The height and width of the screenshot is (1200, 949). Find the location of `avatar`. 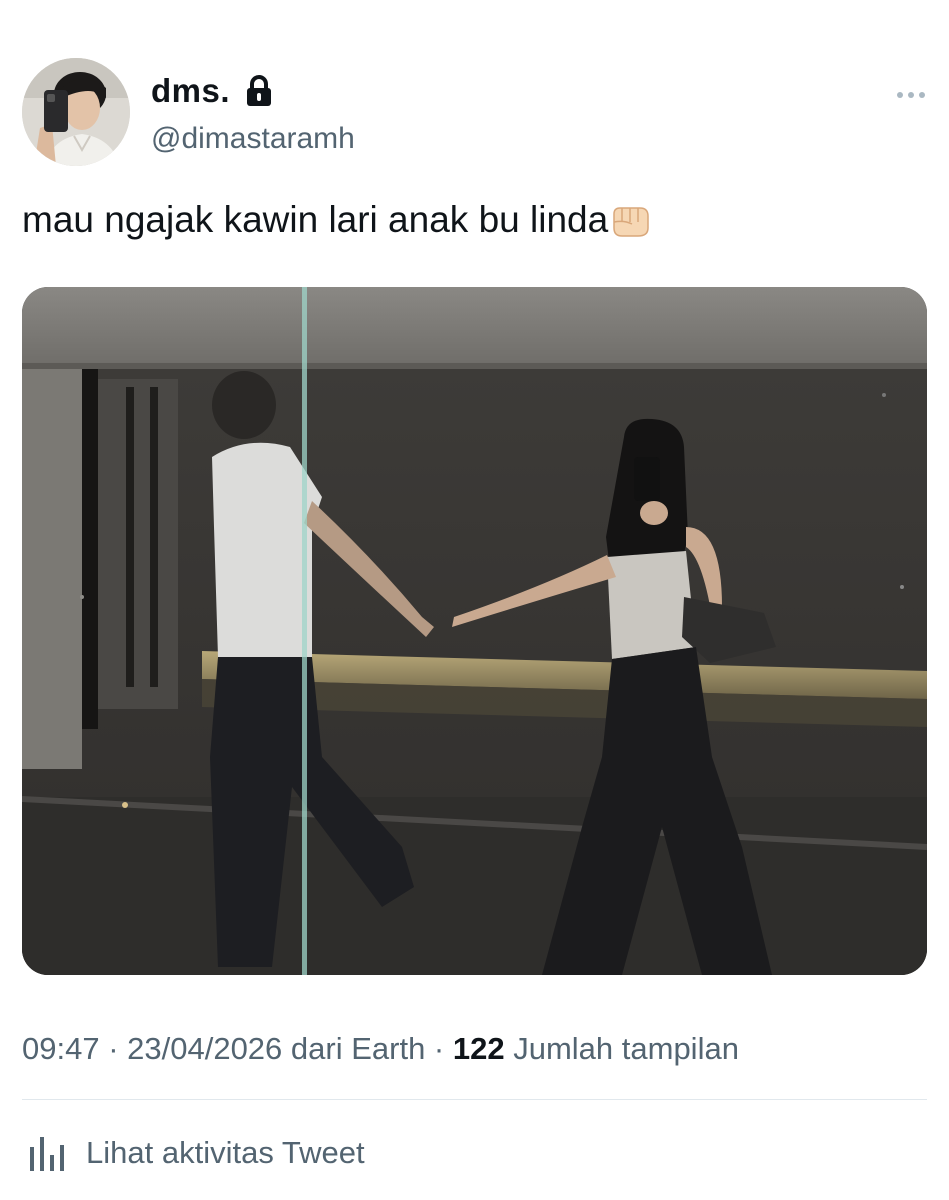

avatar is located at coordinates (76, 112).